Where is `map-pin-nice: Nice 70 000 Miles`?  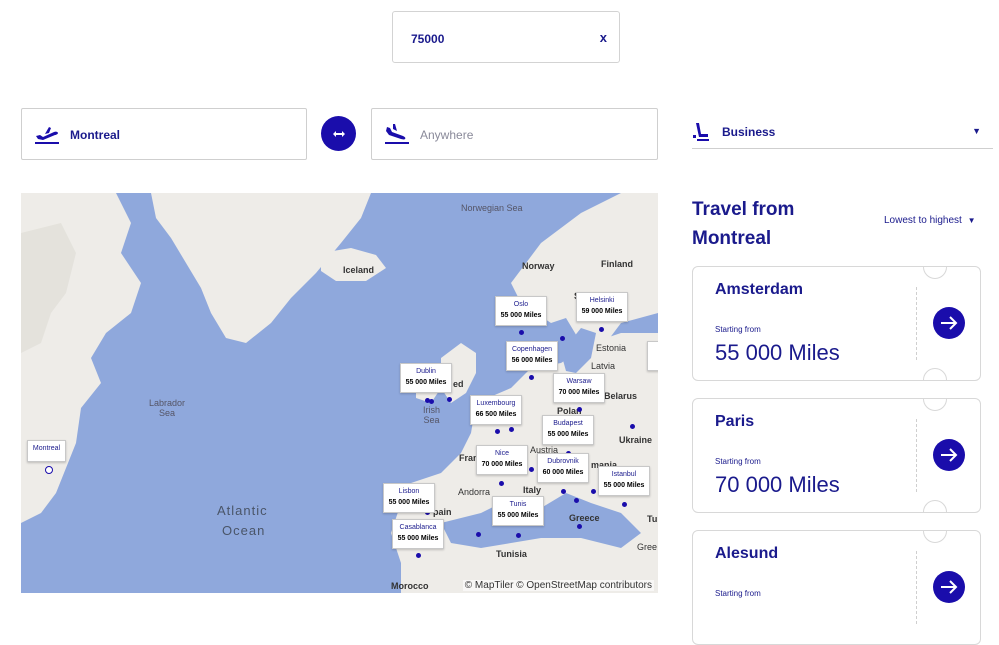 map-pin-nice: Nice 70 000 Miles is located at coordinates (502, 460).